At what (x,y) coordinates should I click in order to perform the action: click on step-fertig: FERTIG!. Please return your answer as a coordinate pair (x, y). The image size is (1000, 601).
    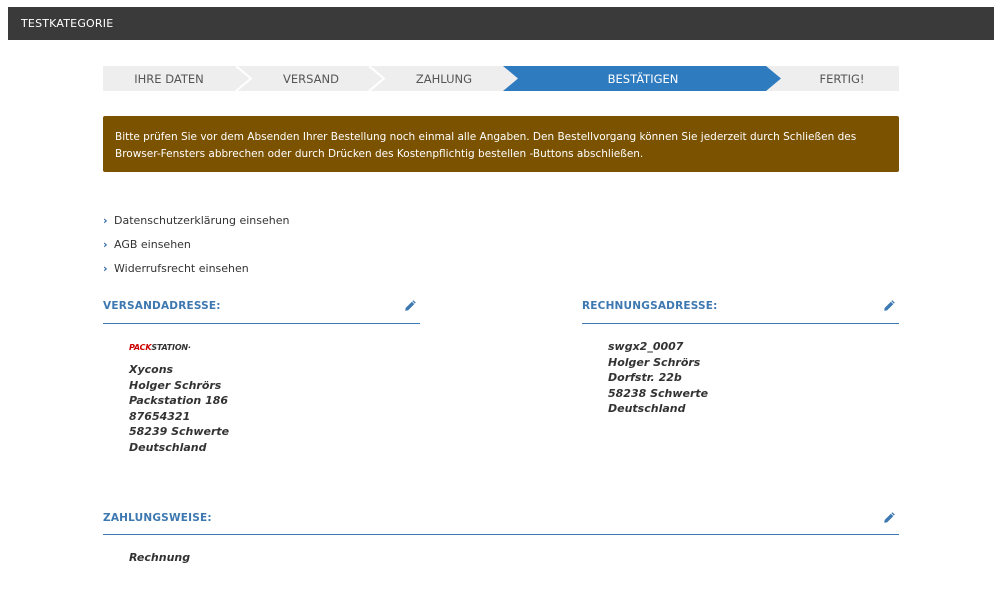
    Looking at the image, I should click on (842, 79).